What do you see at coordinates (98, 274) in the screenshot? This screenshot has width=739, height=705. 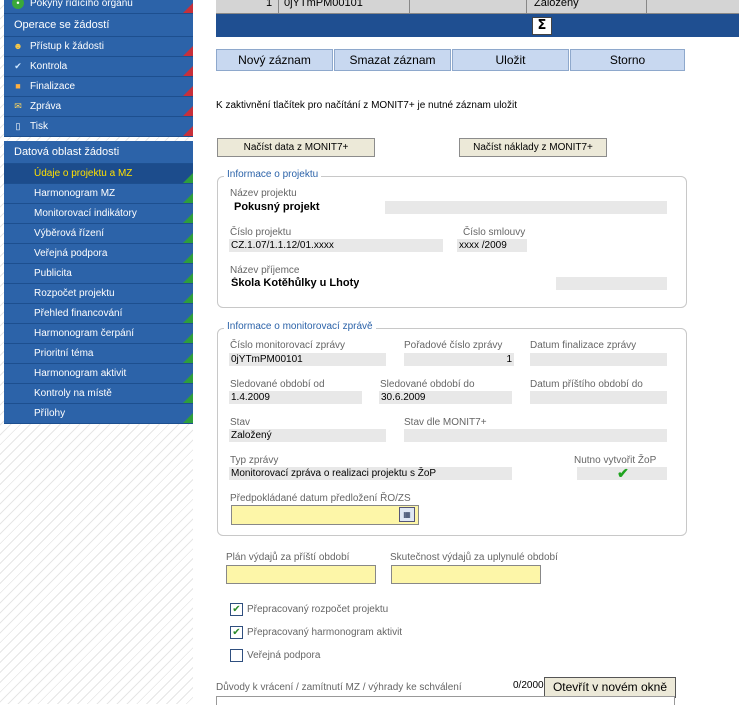 I see `sidebar-item-publicity: Publicita` at bounding box center [98, 274].